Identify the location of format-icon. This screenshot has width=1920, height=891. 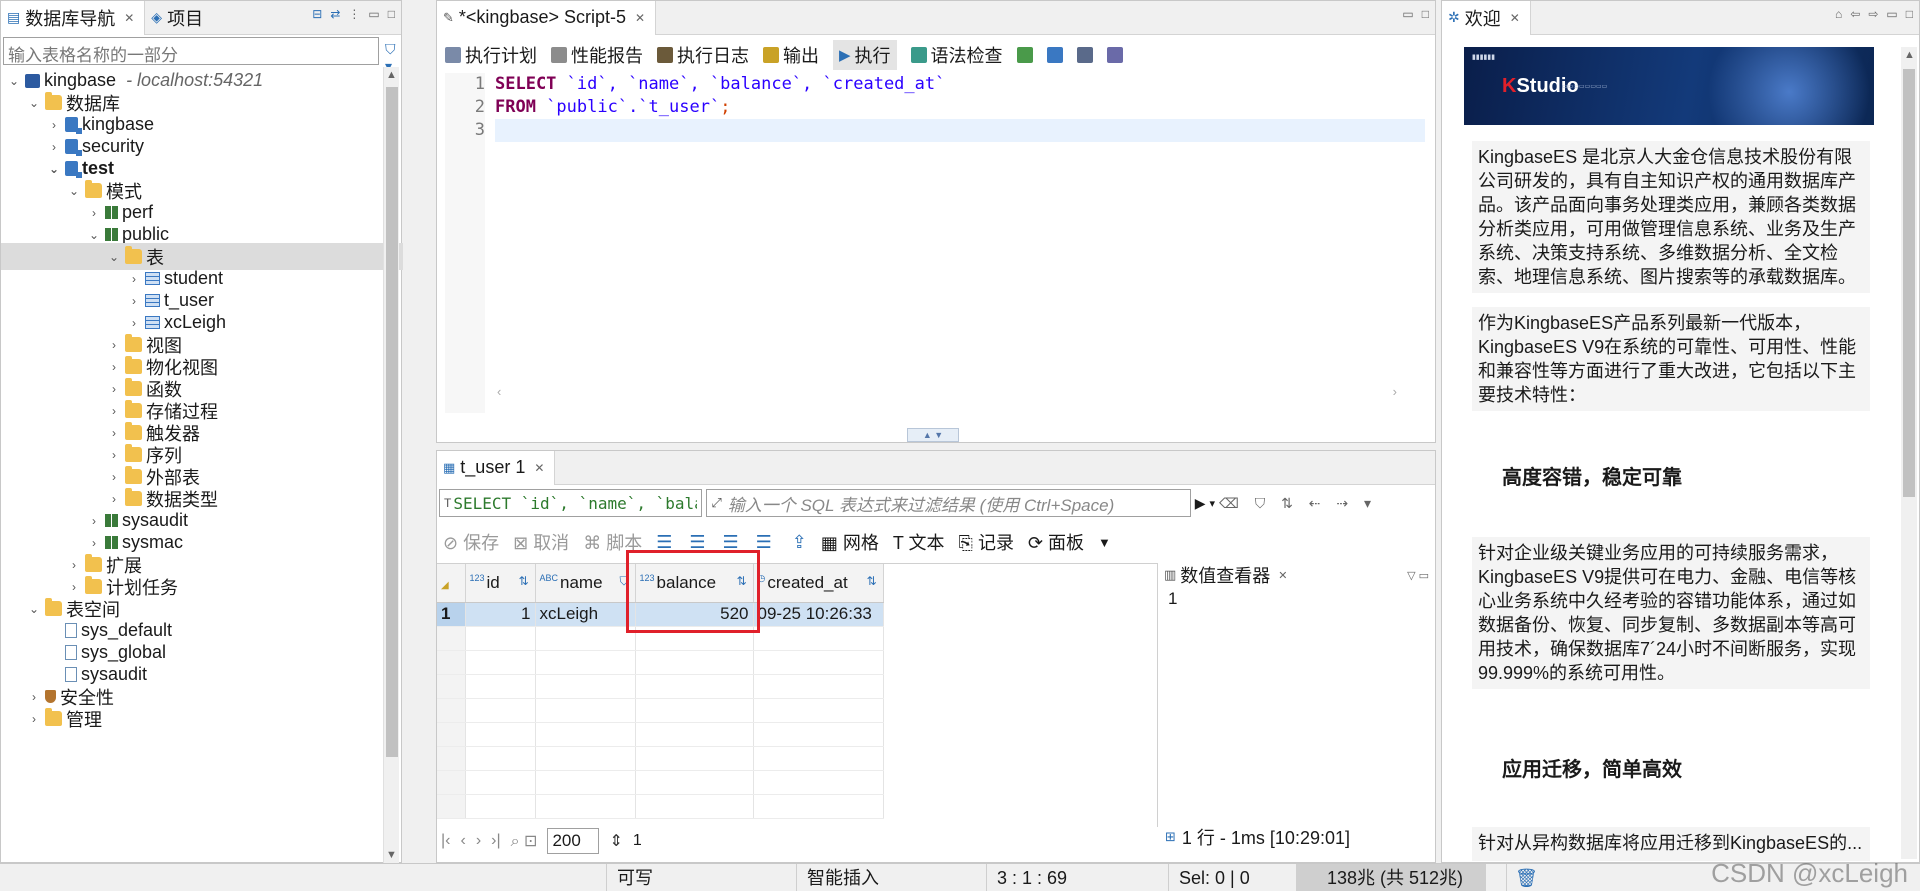
(1054, 55).